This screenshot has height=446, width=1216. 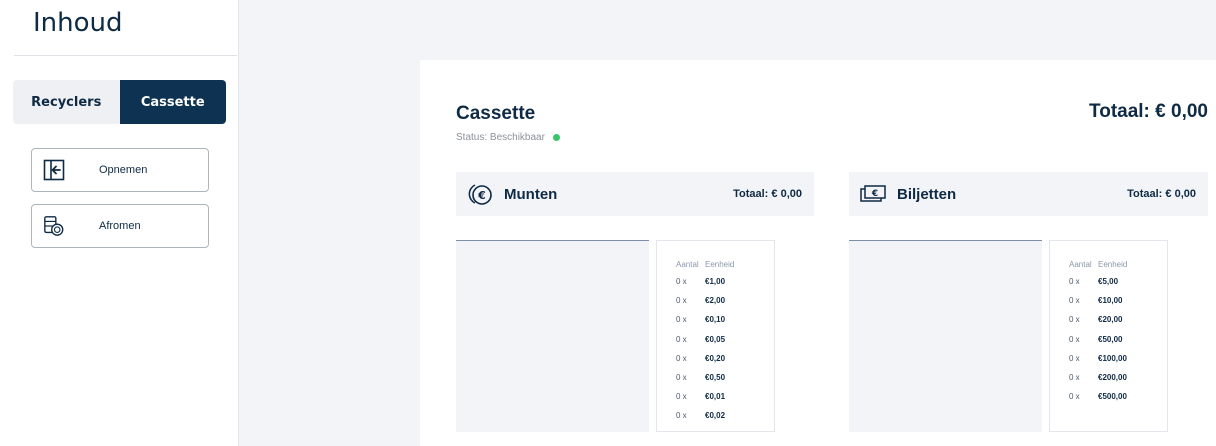 I want to click on section-header-munten: € Munten Totaal: € 0,00, so click(x=635, y=194).